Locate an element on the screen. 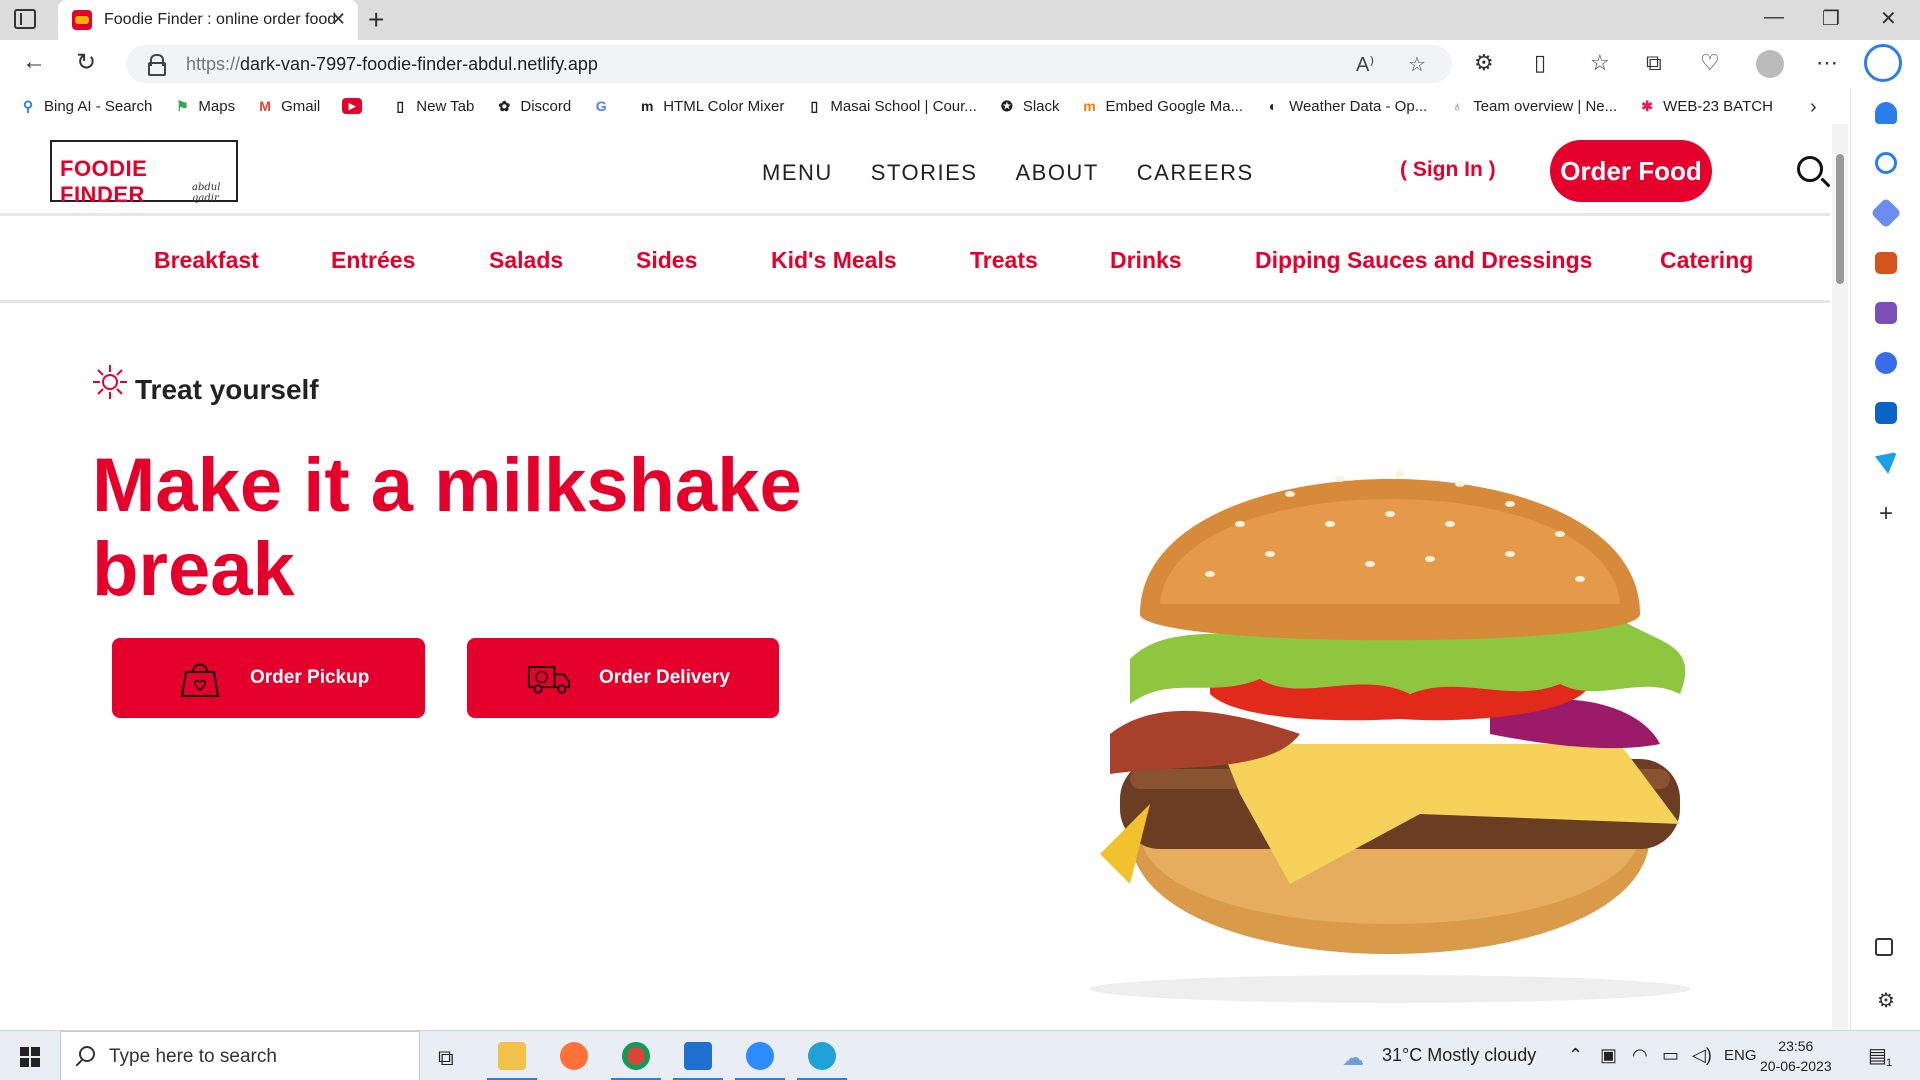 The image size is (1920, 1080). split-screen-icon: ▯ is located at coordinates (1540, 63).